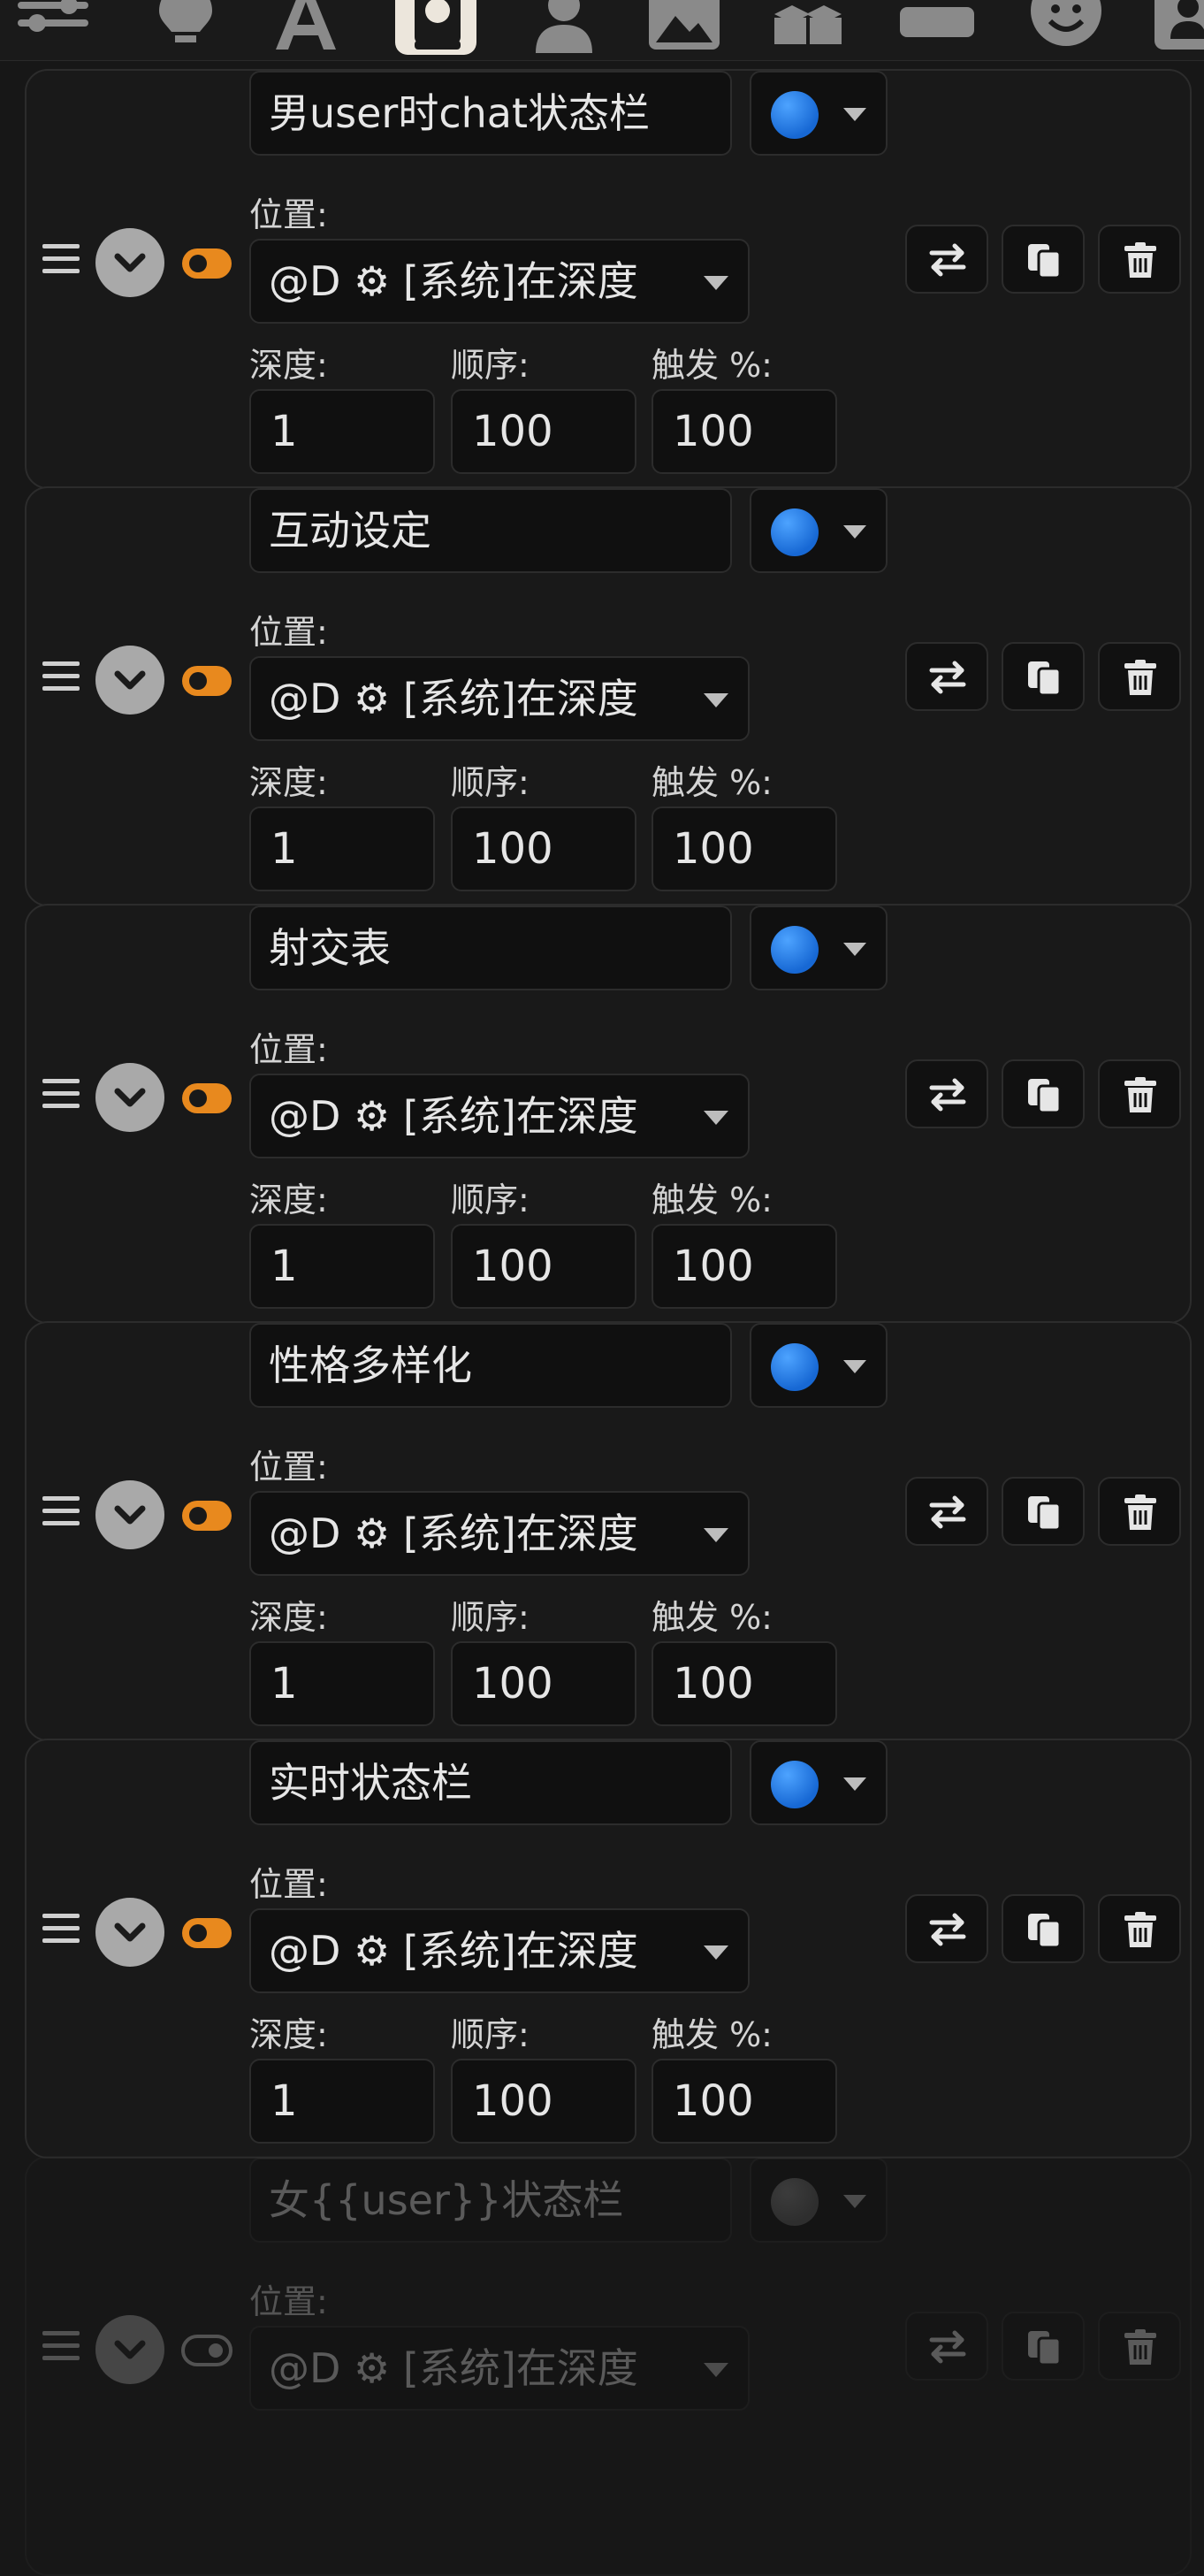 The width and height of the screenshot is (1204, 2576). I want to click on sliders-icon, so click(53, 28).